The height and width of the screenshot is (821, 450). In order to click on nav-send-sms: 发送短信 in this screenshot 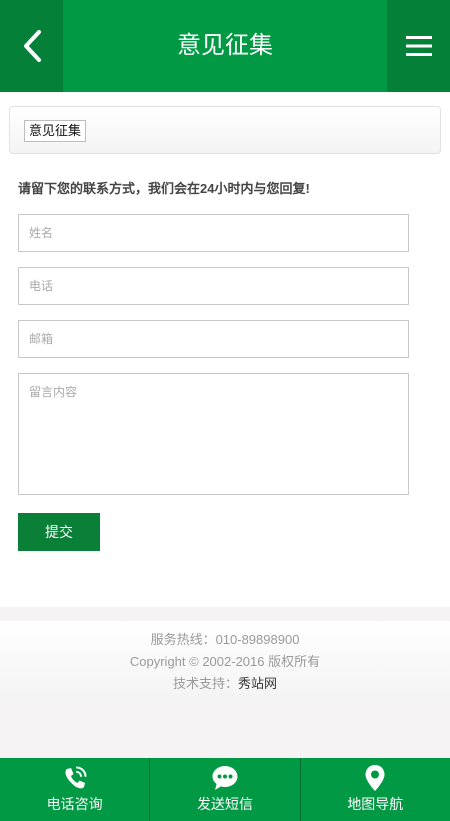, I will do `click(224, 789)`.